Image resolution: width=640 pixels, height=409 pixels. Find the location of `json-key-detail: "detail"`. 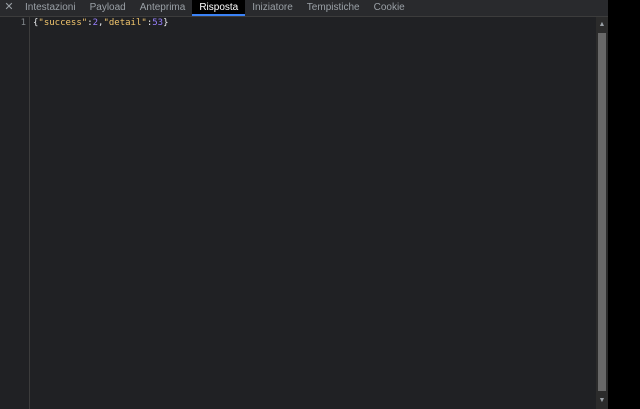

json-key-detail: "detail" is located at coordinates (125, 23).